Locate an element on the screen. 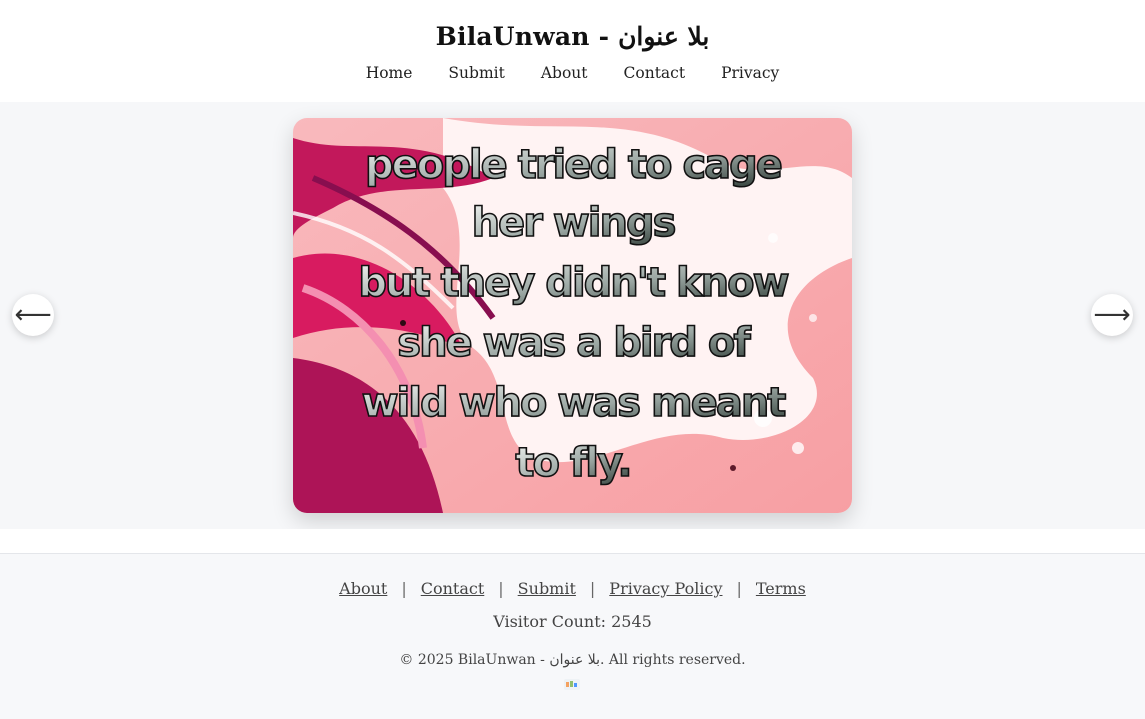 The width and height of the screenshot is (1145, 719). counter-badge-icon is located at coordinates (572, 684).